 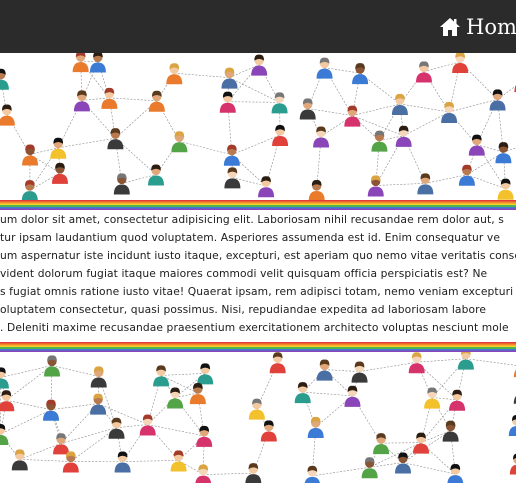 What do you see at coordinates (491, 27) in the screenshot?
I see `home-label: Home` at bounding box center [491, 27].